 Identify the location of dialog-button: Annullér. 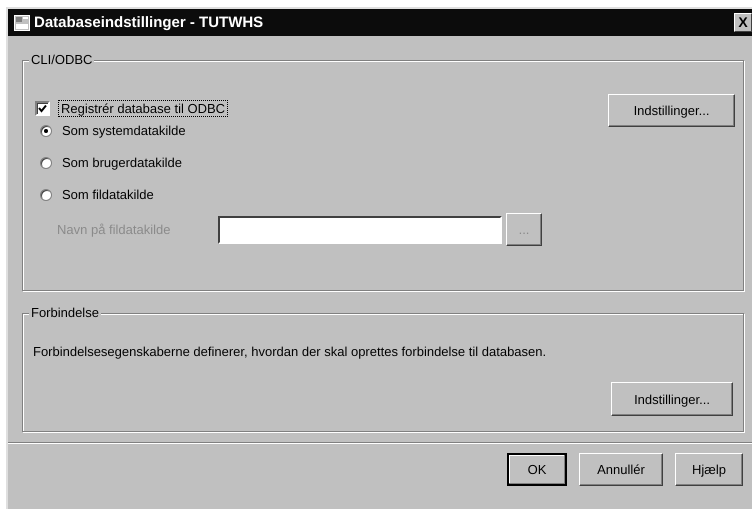
(621, 469).